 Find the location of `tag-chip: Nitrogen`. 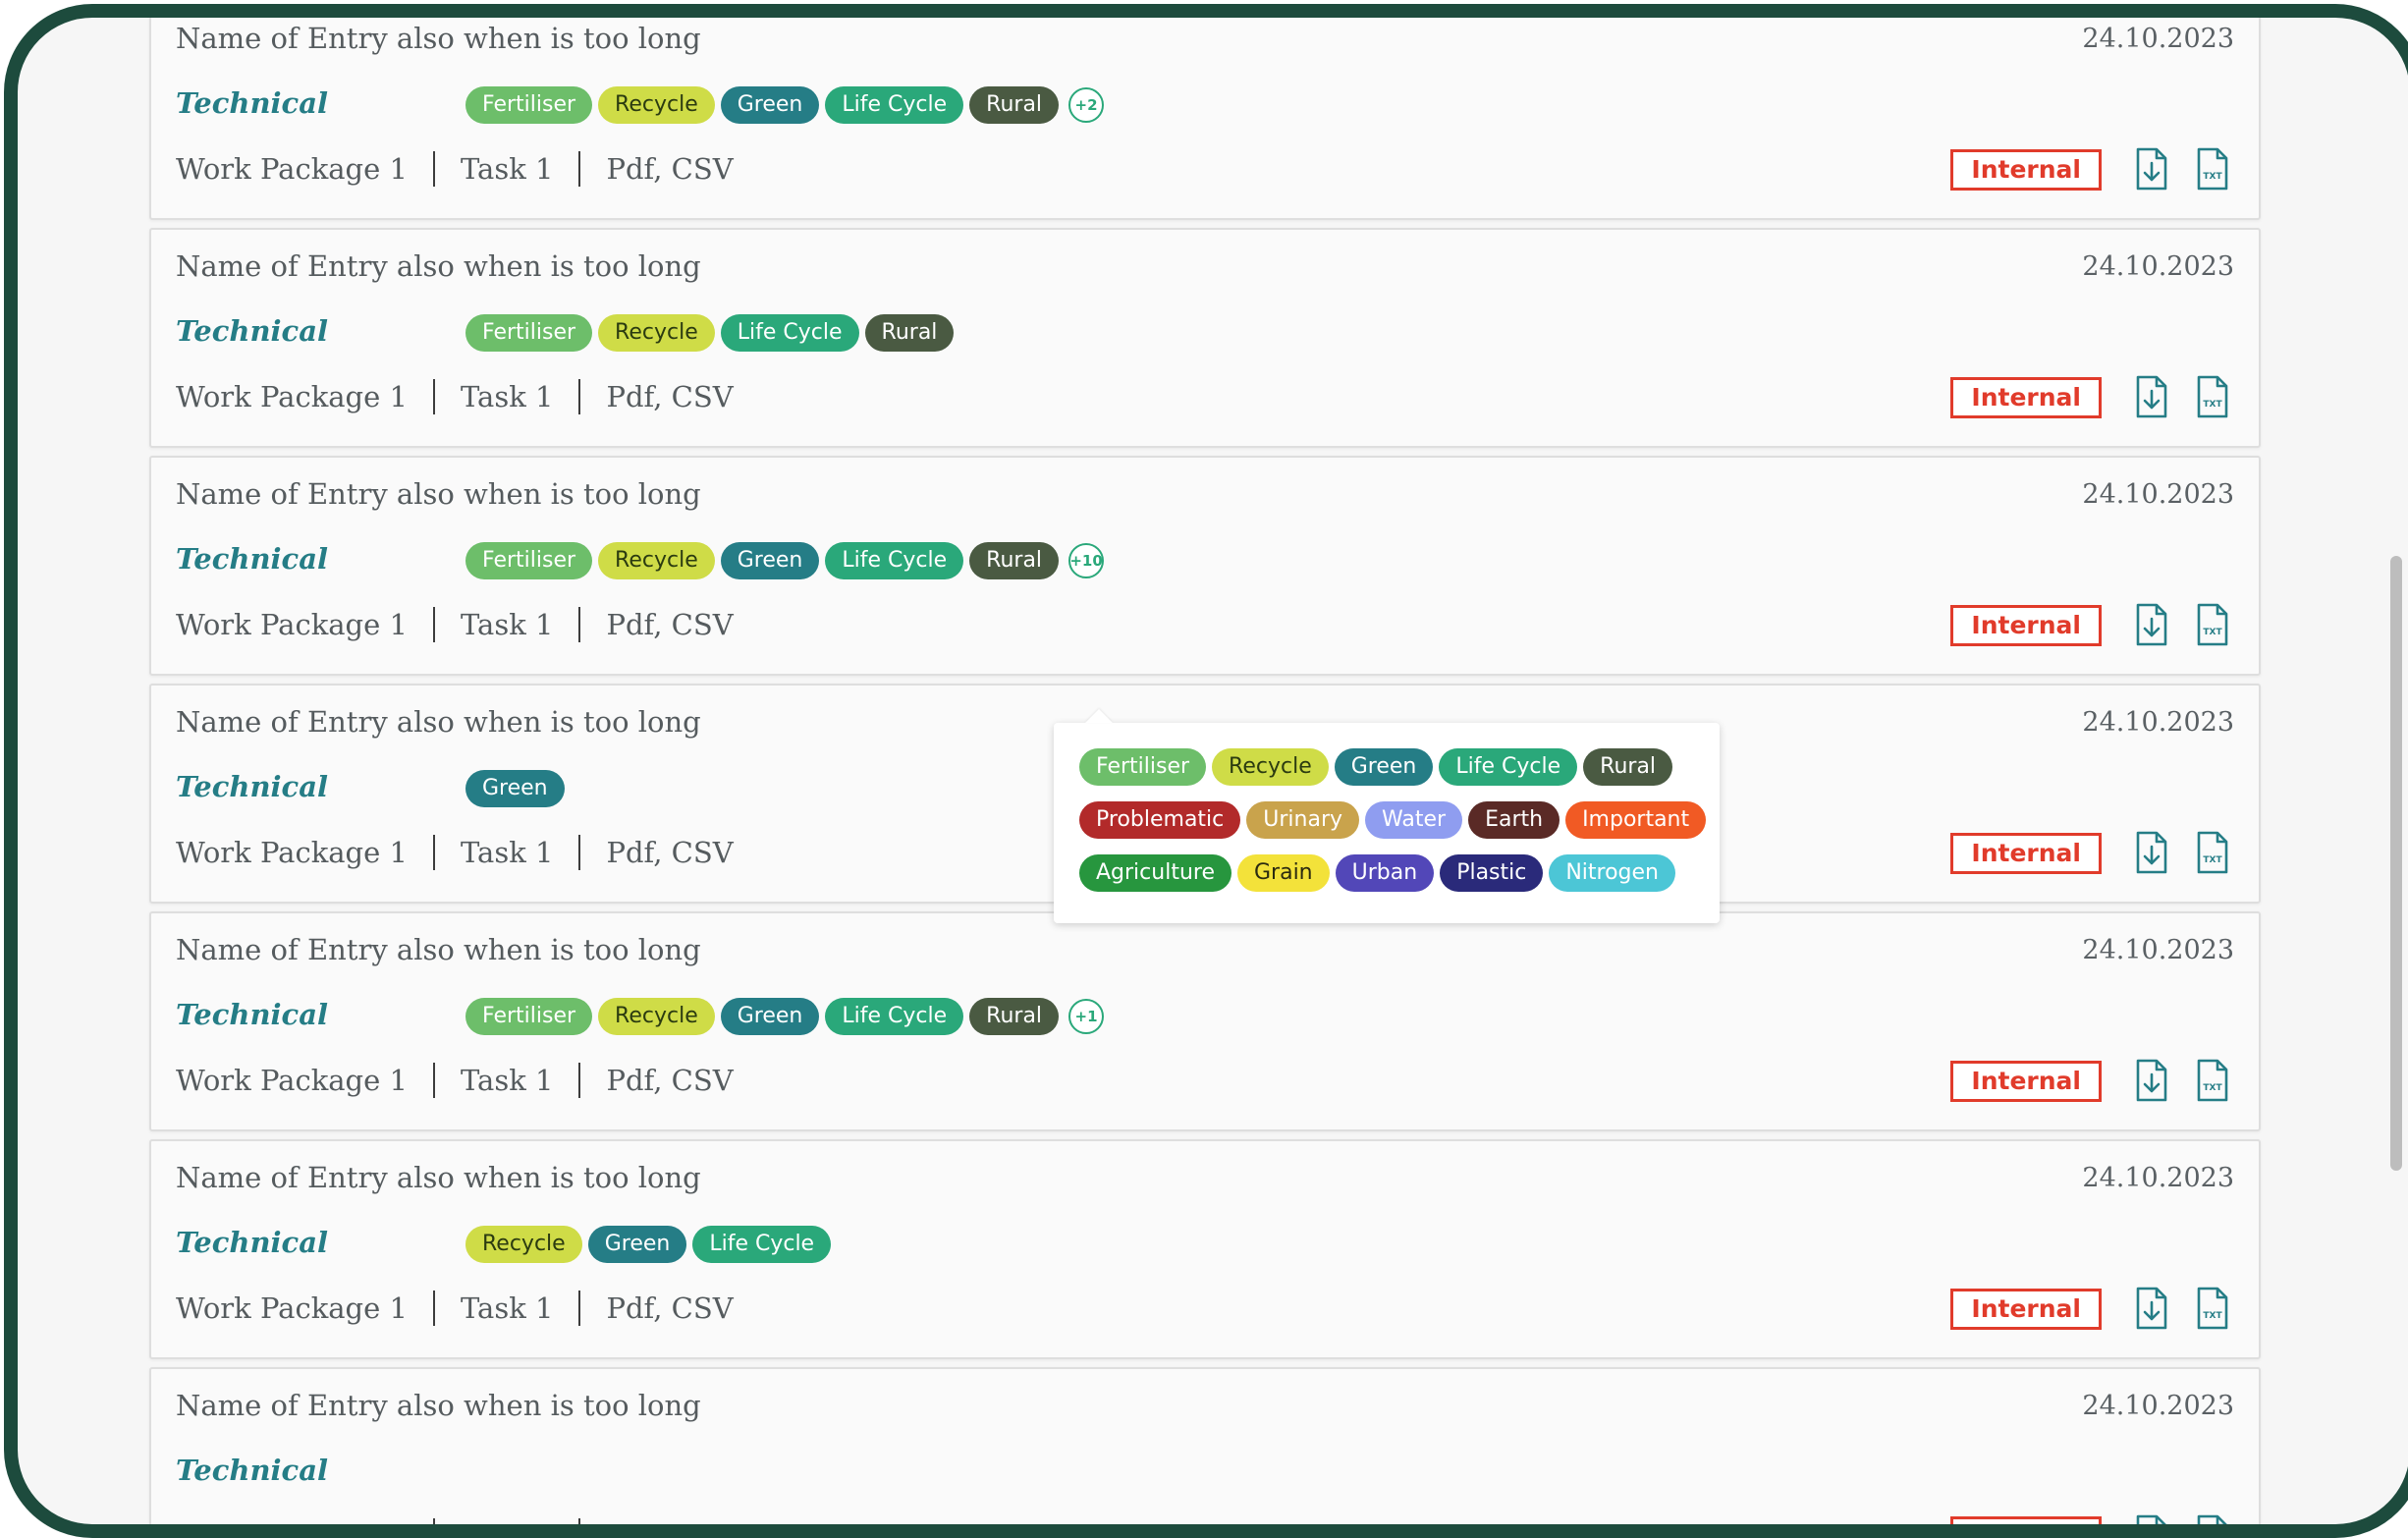

tag-chip: Nitrogen is located at coordinates (1613, 873).